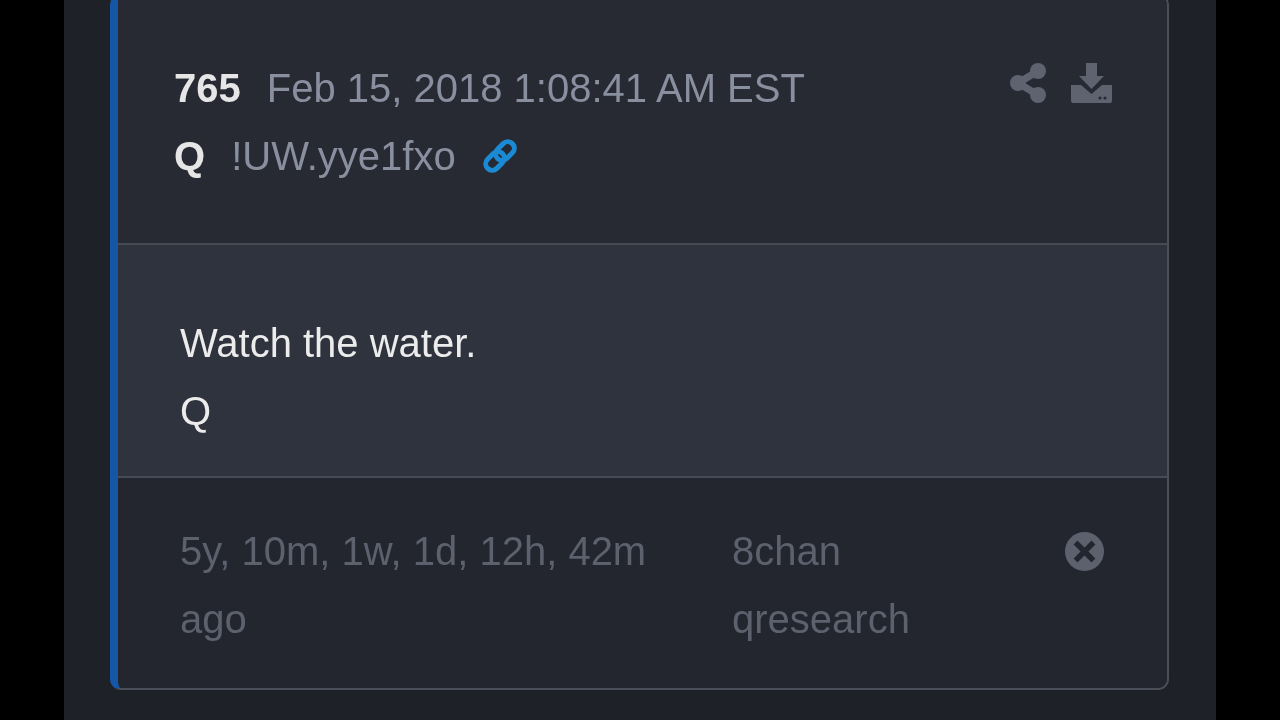 The image size is (1280, 720). Describe the element at coordinates (190, 156) in the screenshot. I see `author-name: Q` at that location.